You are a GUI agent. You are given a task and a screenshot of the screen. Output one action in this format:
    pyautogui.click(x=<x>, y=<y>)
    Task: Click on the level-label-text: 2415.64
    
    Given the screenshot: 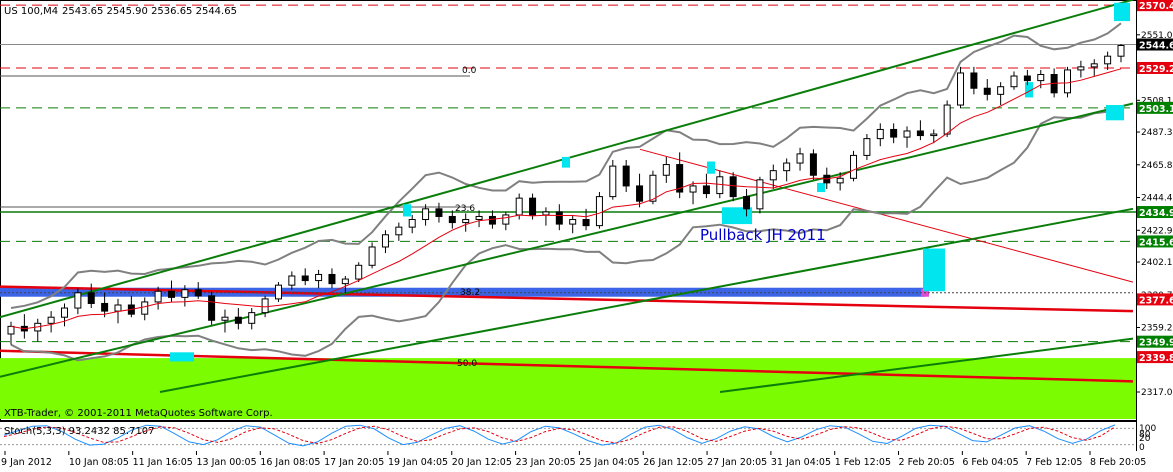 What is the action you would take?
    pyautogui.click(x=1156, y=242)
    